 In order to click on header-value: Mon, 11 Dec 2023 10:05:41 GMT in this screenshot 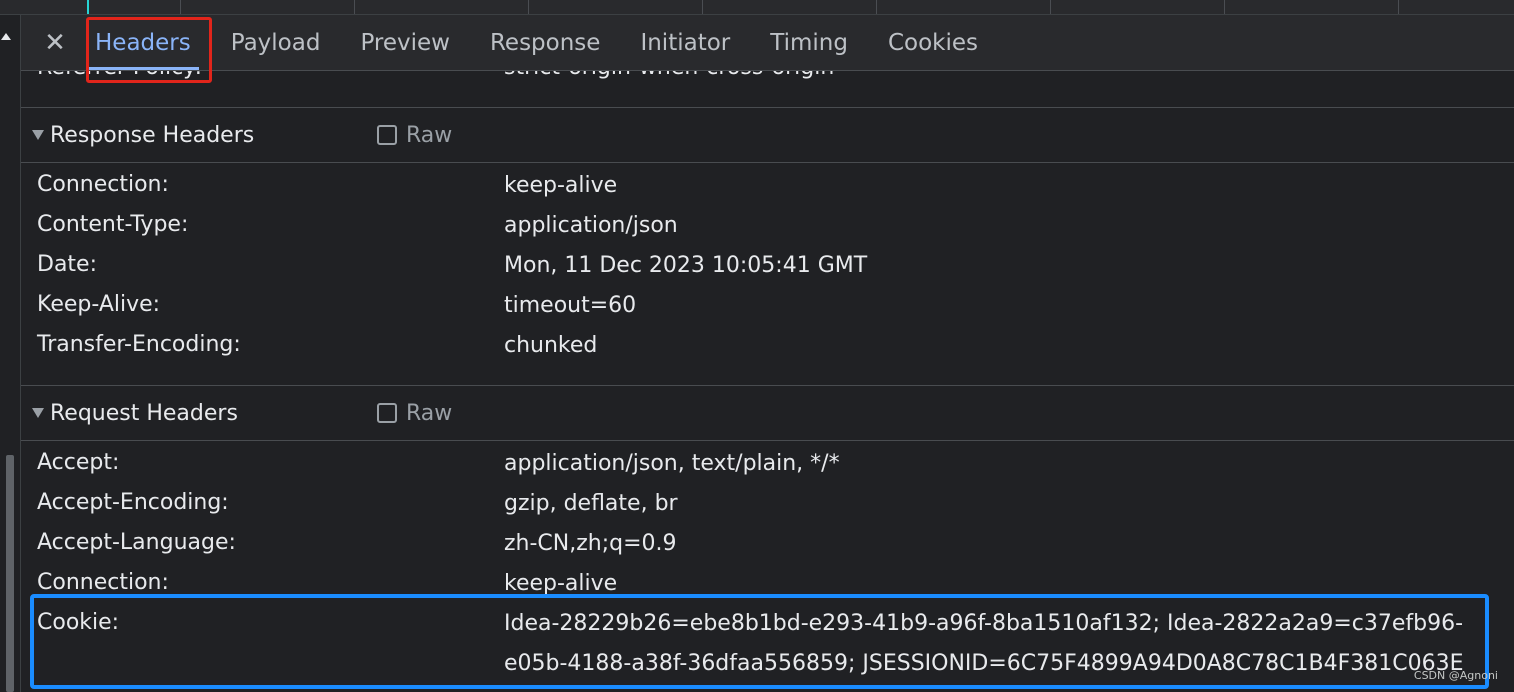, I will do `click(686, 265)`.